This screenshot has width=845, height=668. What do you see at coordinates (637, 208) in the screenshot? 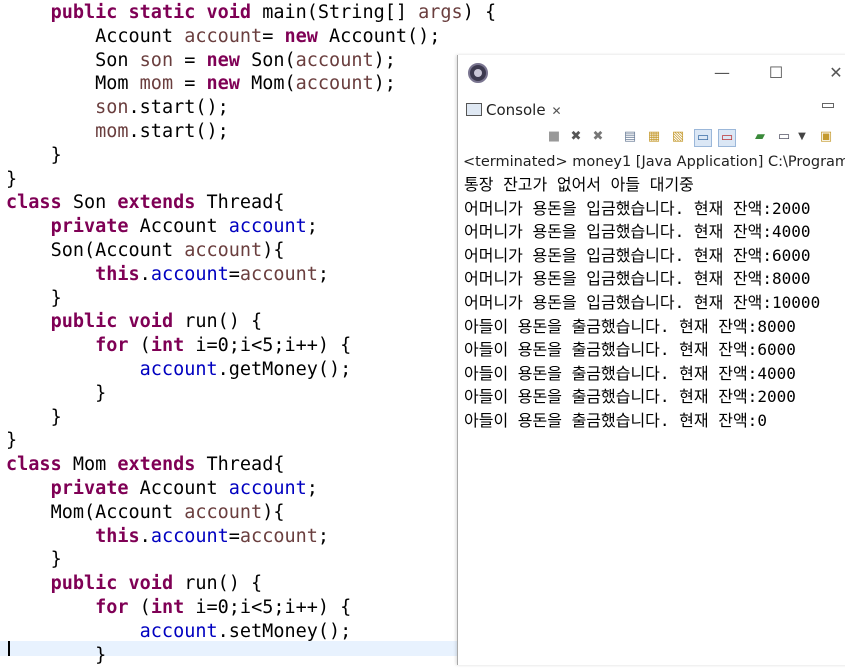
I see `console-output-line: 어머니가 용돈을 입금했습니다. 현재 잔액:2000` at bounding box center [637, 208].